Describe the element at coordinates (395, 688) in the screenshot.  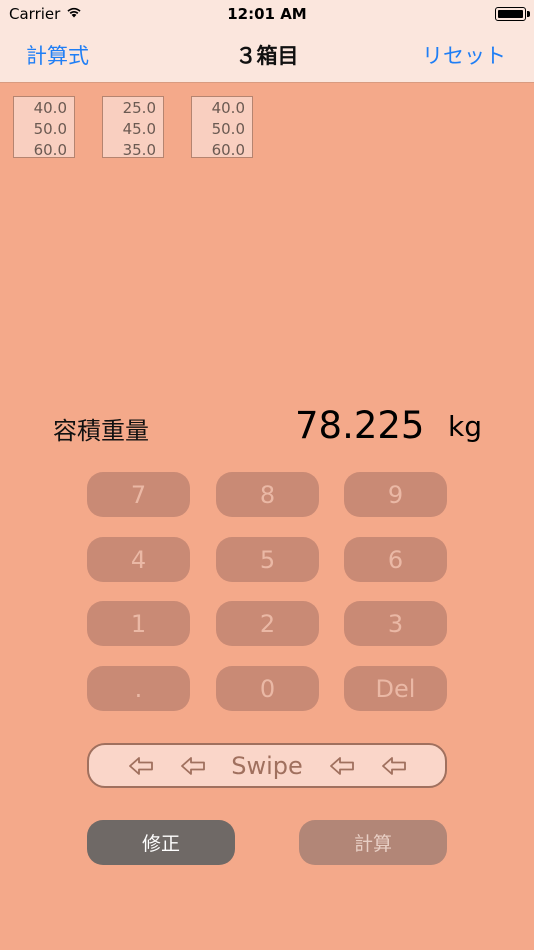
I see `key-delete: Del` at that location.